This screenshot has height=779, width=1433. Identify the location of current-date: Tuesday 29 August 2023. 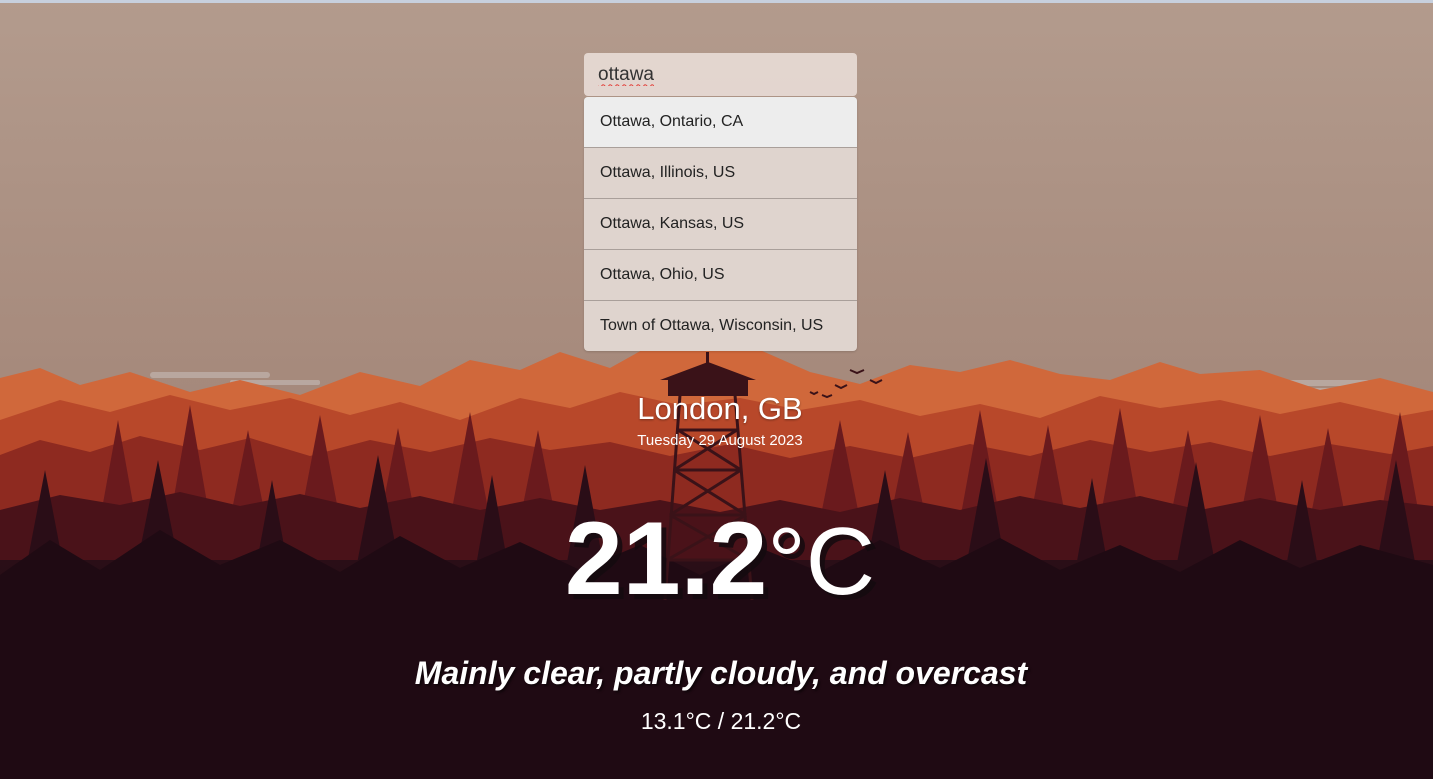
(720, 440).